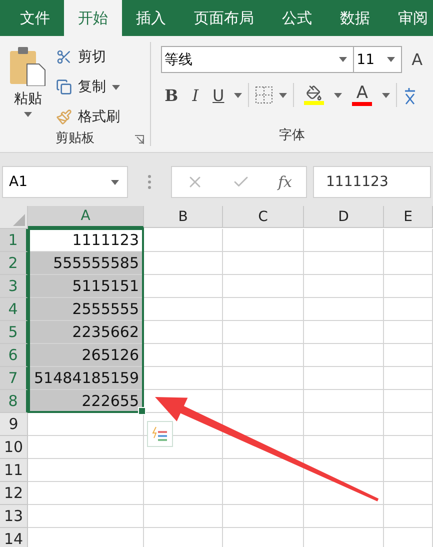 The image size is (433, 547). What do you see at coordinates (88, 57) in the screenshot?
I see `cut-button: 剪切` at bounding box center [88, 57].